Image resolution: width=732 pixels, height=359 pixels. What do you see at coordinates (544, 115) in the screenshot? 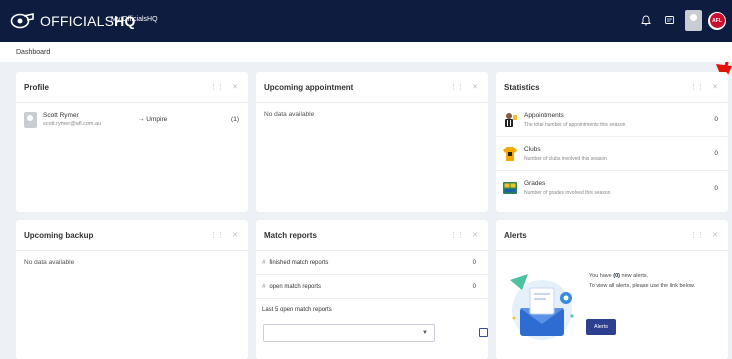
I see `stat-title: Appointments` at bounding box center [544, 115].